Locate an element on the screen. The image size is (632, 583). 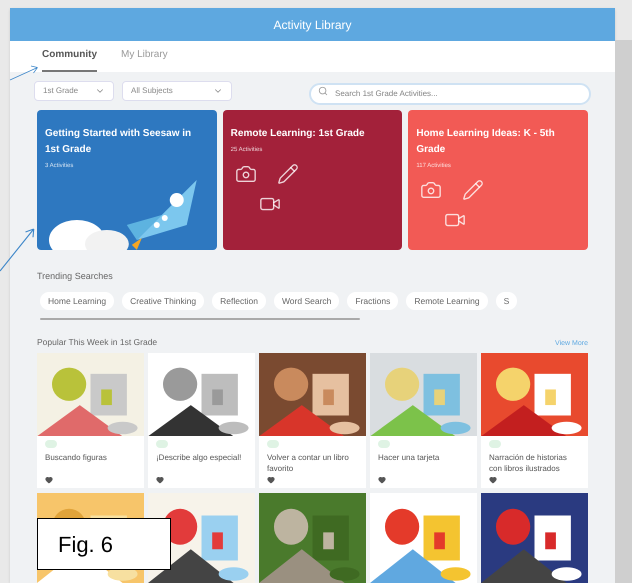
activity-title: Narración de historias con libros ilustrados is located at coordinates (528, 464).